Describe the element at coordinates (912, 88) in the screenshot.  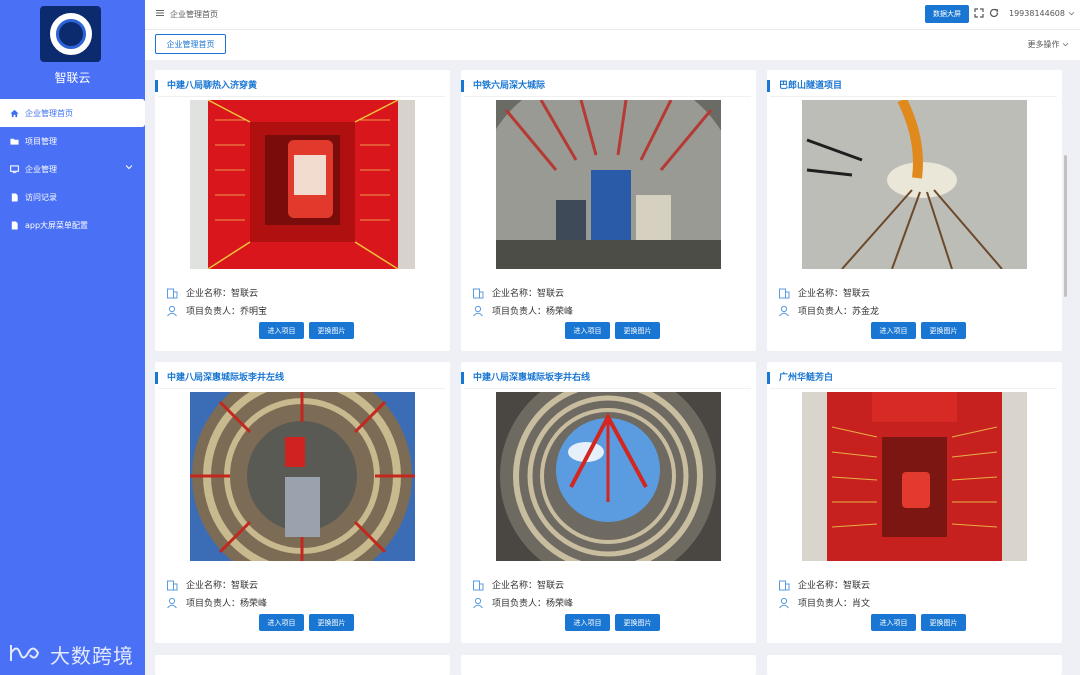
I see `project-title: 巴郎山隧道项目` at that location.